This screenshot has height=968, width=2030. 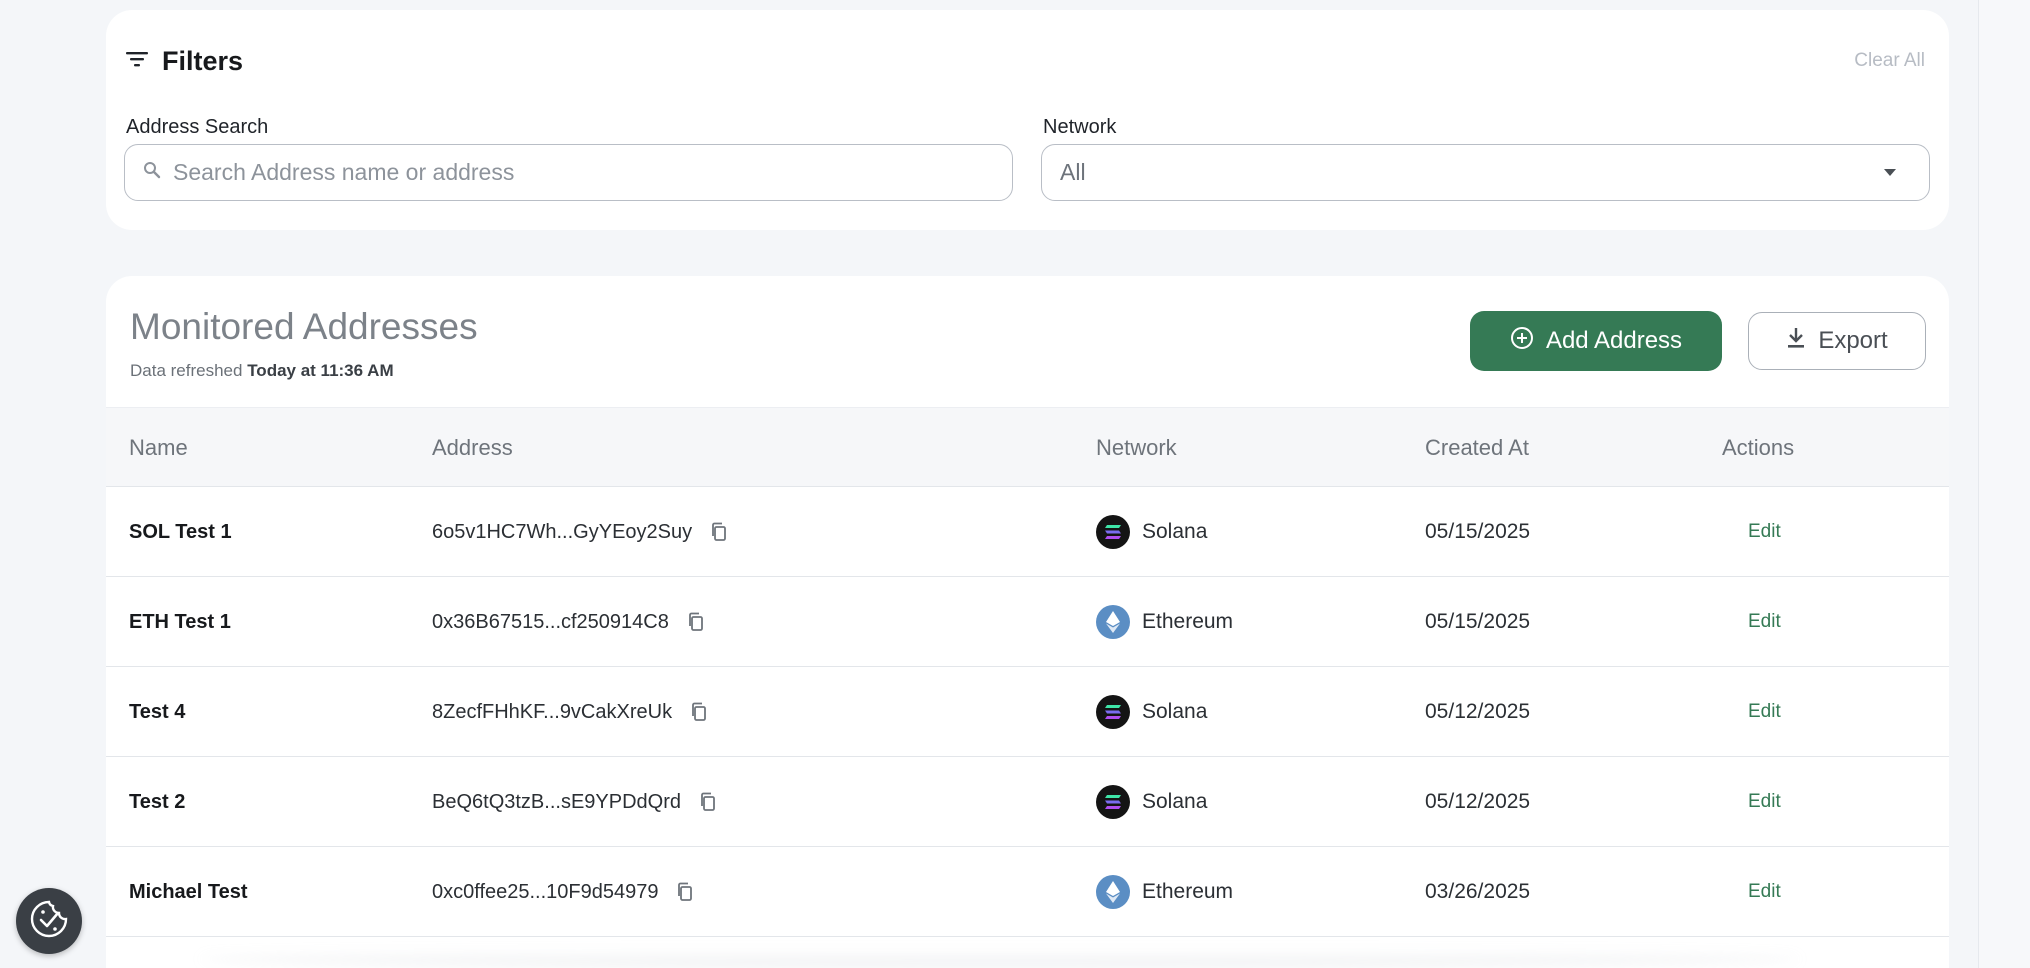 I want to click on network-select: All, so click(x=1485, y=172).